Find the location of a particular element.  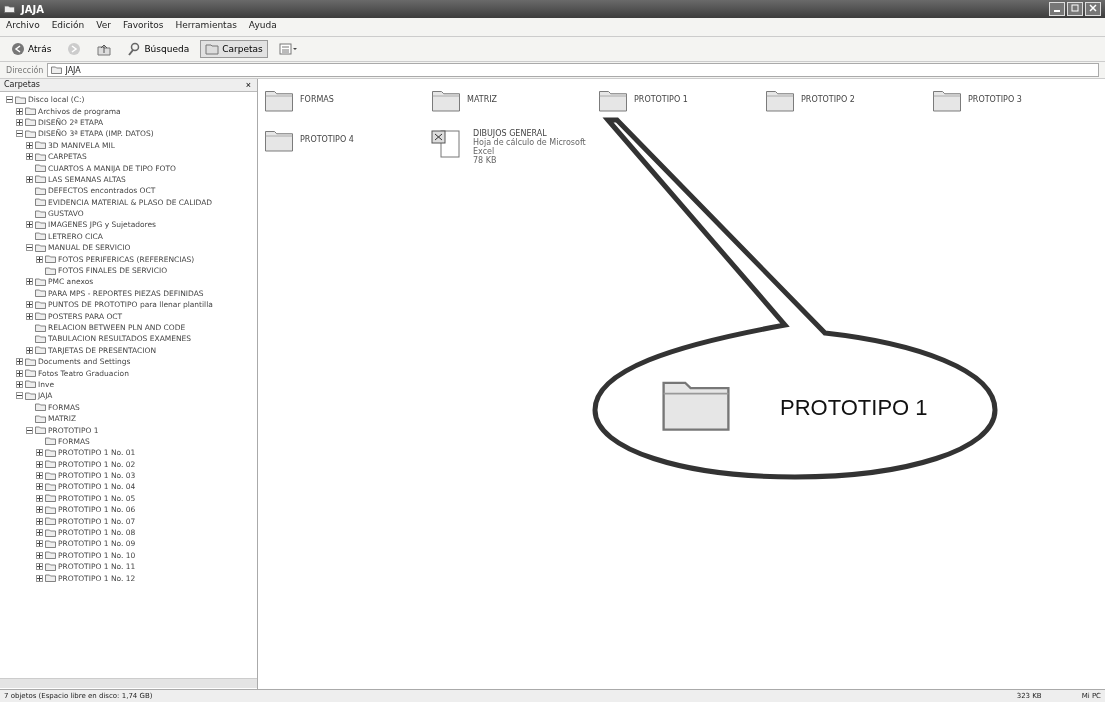

address-label: Dirección is located at coordinates (25, 70).